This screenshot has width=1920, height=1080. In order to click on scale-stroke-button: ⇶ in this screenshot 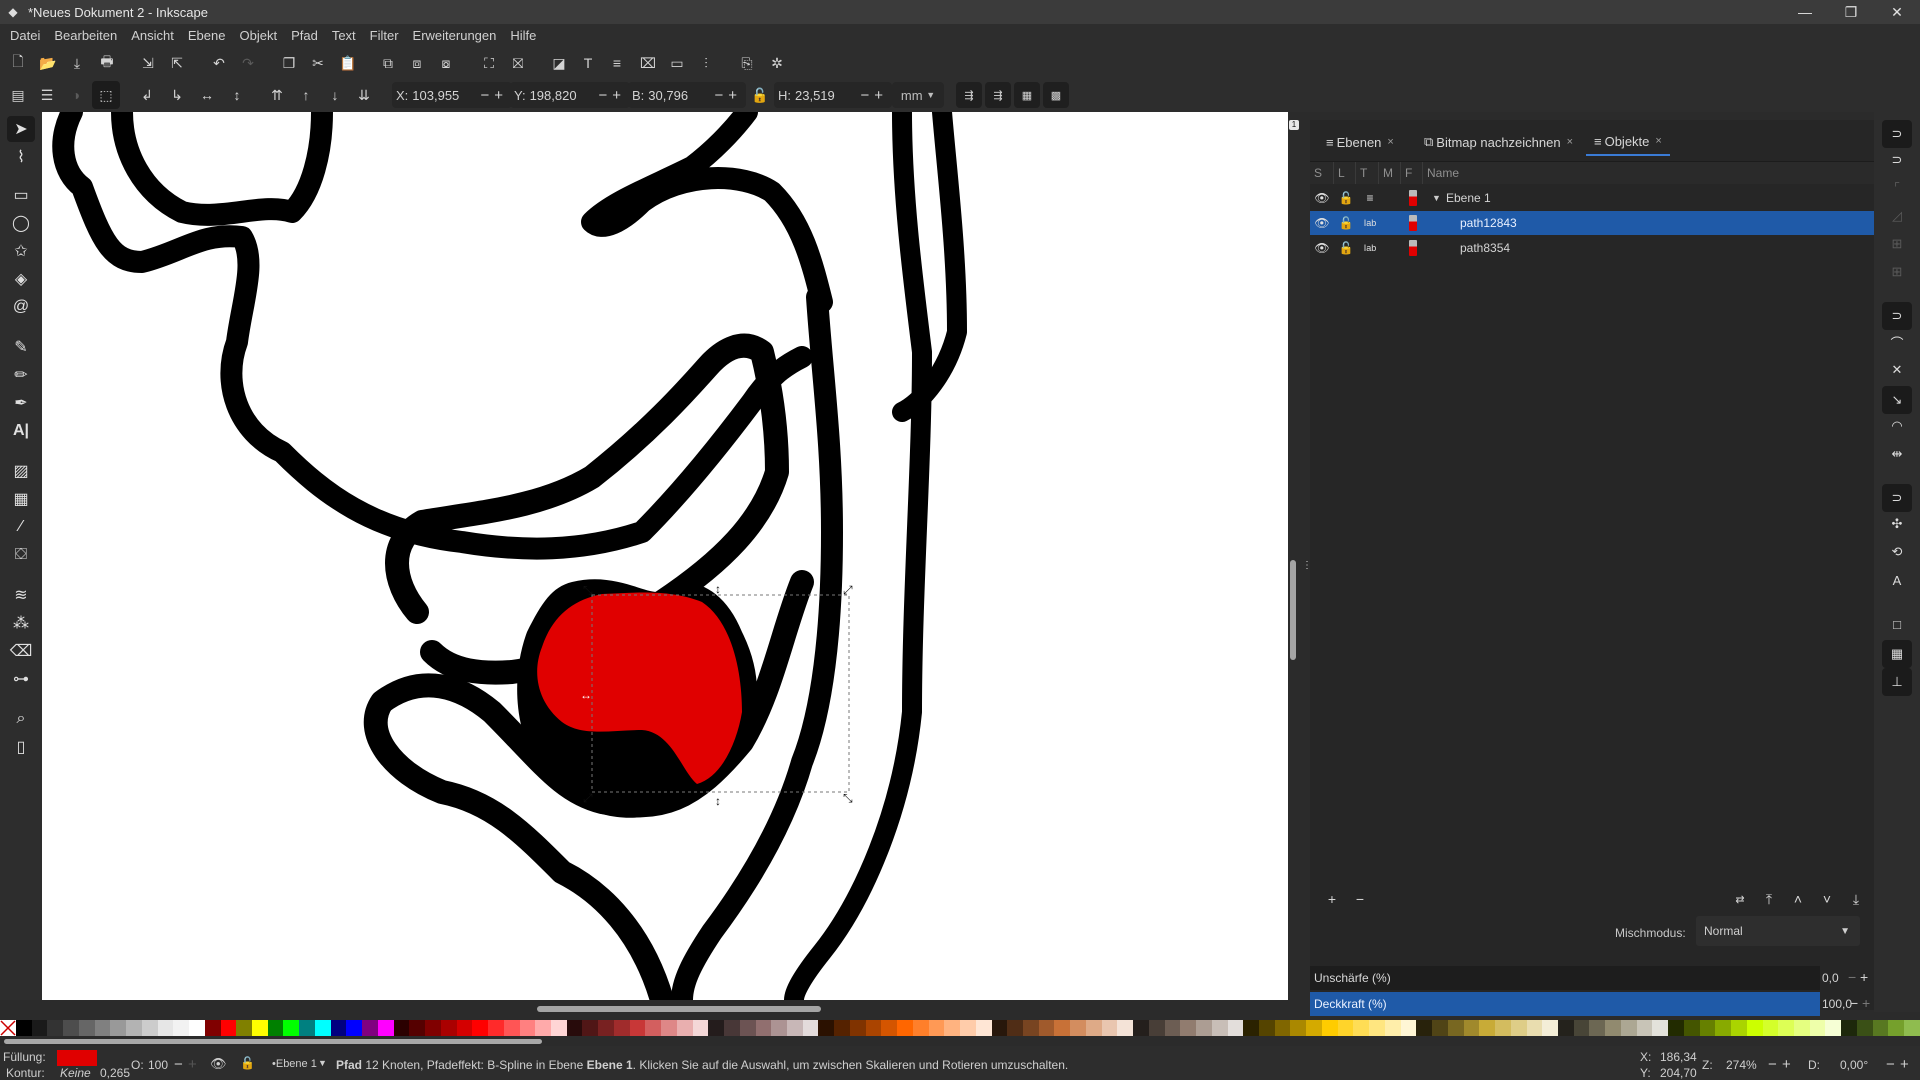, I will do `click(969, 95)`.